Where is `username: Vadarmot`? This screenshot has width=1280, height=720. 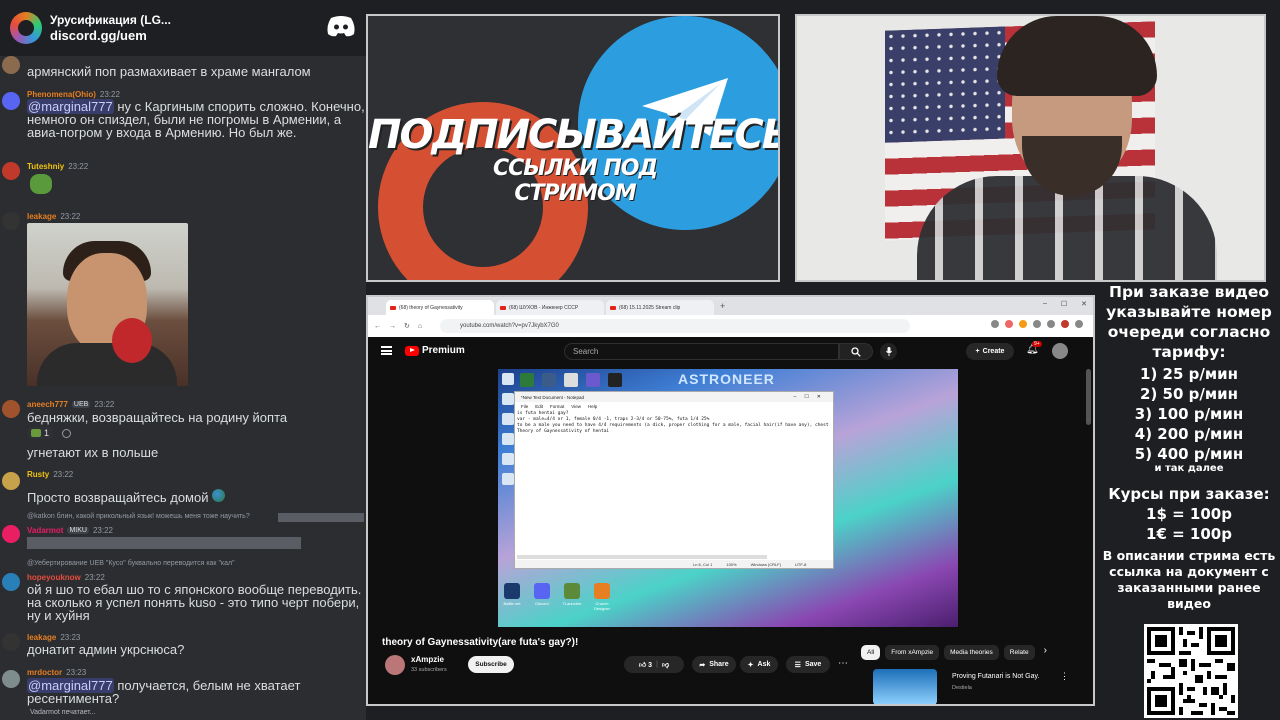 username: Vadarmot is located at coordinates (45, 530).